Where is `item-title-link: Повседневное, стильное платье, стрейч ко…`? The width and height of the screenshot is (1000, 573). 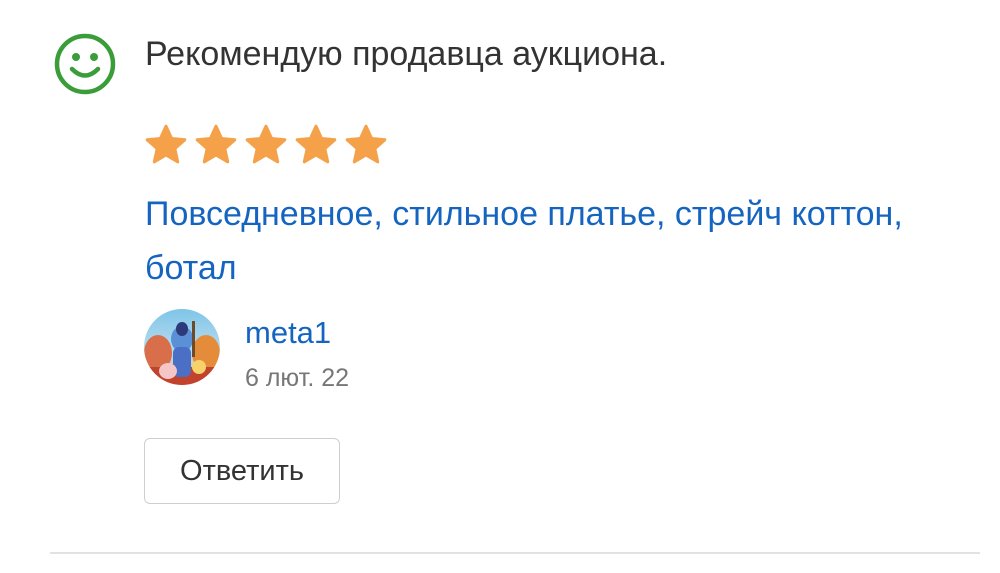 item-title-link: Повседневное, стильное платье, стрейч ко… is located at coordinates (525, 241).